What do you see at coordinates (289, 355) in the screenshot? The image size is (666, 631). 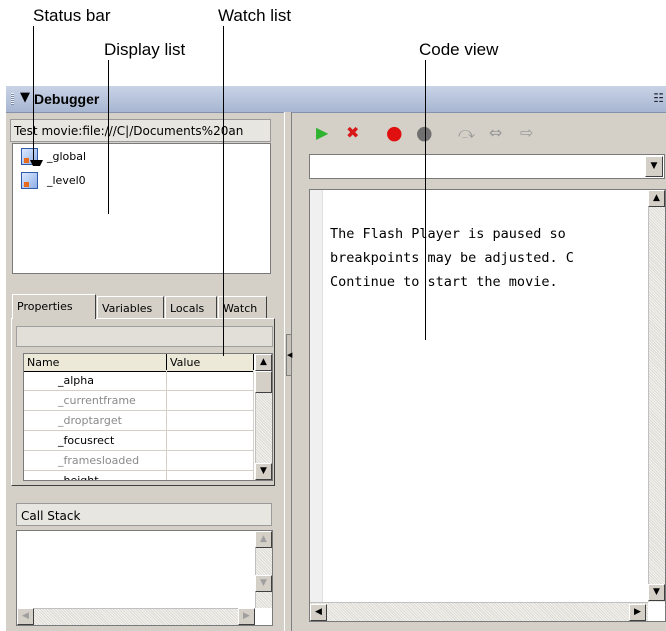 I see `expand-collapse-arrow-icon: ◀` at bounding box center [289, 355].